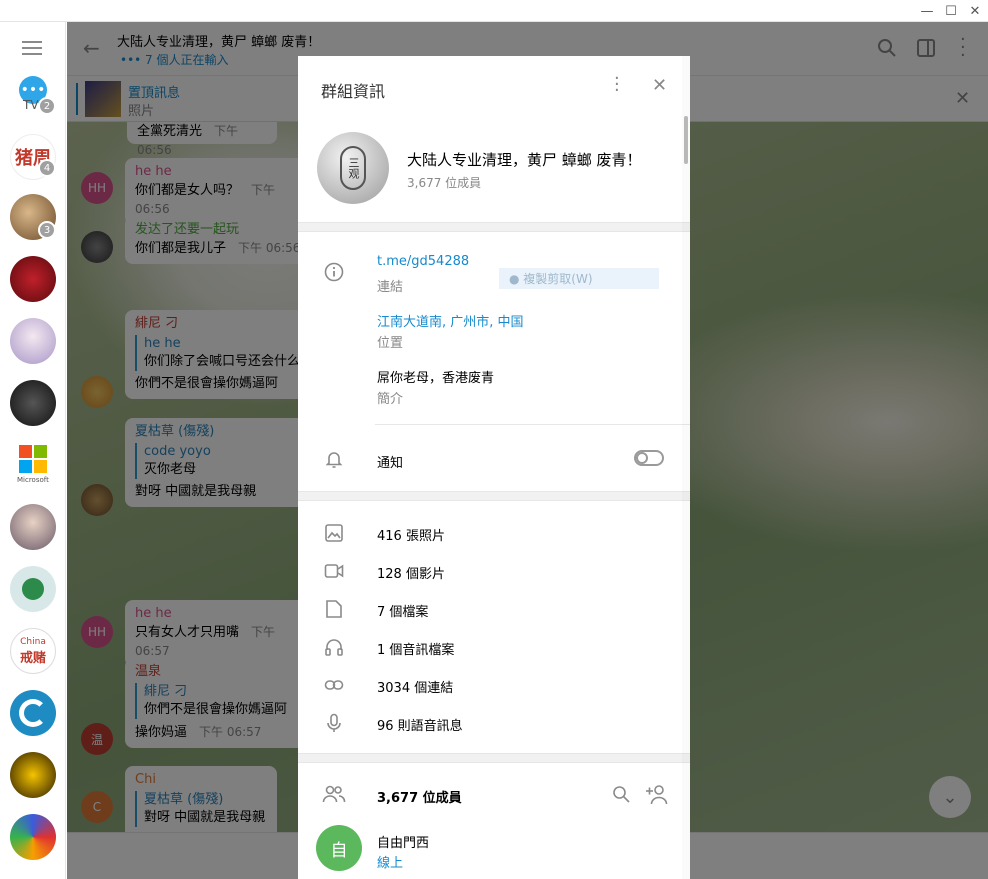 The height and width of the screenshot is (879, 988). Describe the element at coordinates (33, 641) in the screenshot. I see `china-label: China` at that location.